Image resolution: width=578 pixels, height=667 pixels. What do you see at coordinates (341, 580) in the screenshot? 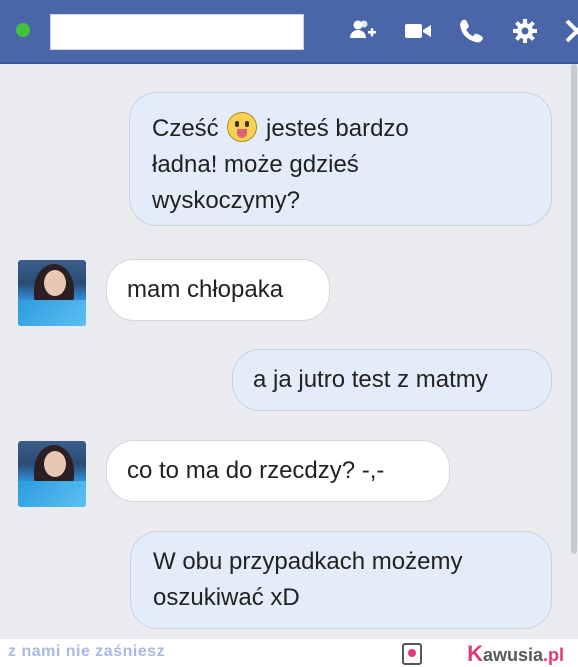
I see `message-bubble-outgoing: W obu przypadkach możemy oszukiwać xD` at bounding box center [341, 580].